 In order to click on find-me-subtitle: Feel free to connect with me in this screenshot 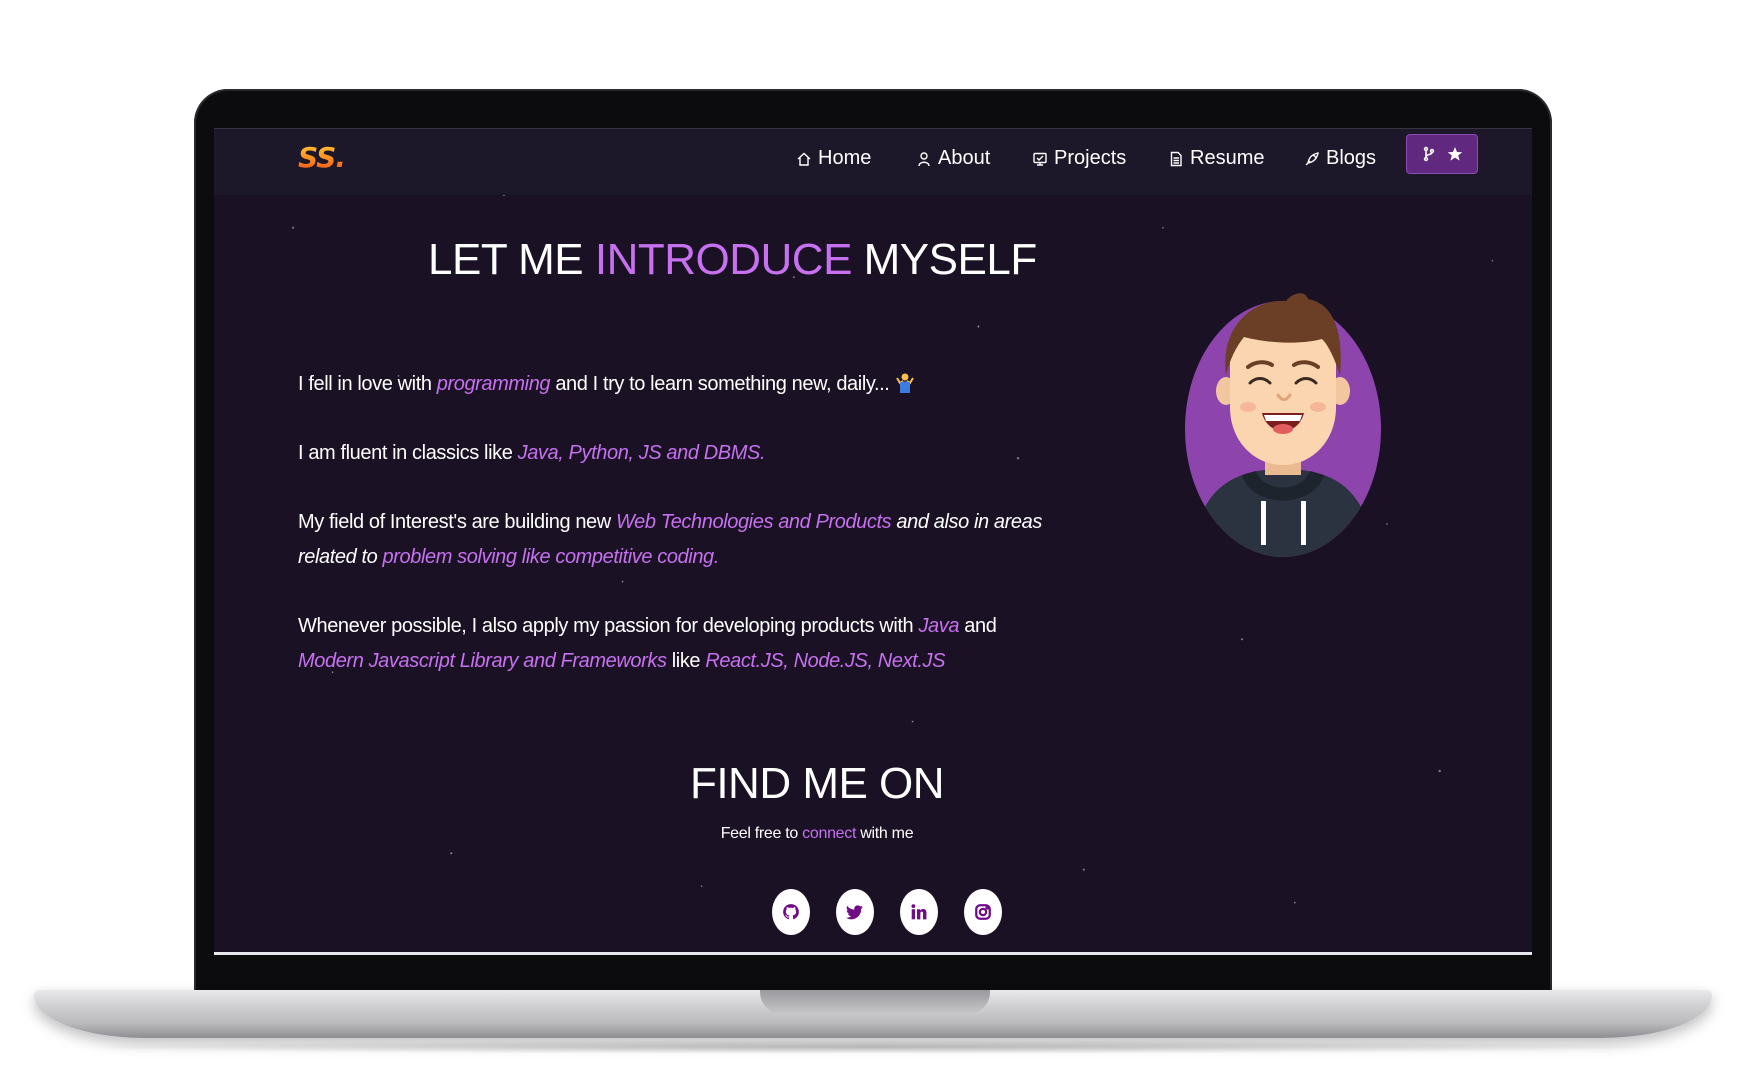, I will do `click(817, 834)`.